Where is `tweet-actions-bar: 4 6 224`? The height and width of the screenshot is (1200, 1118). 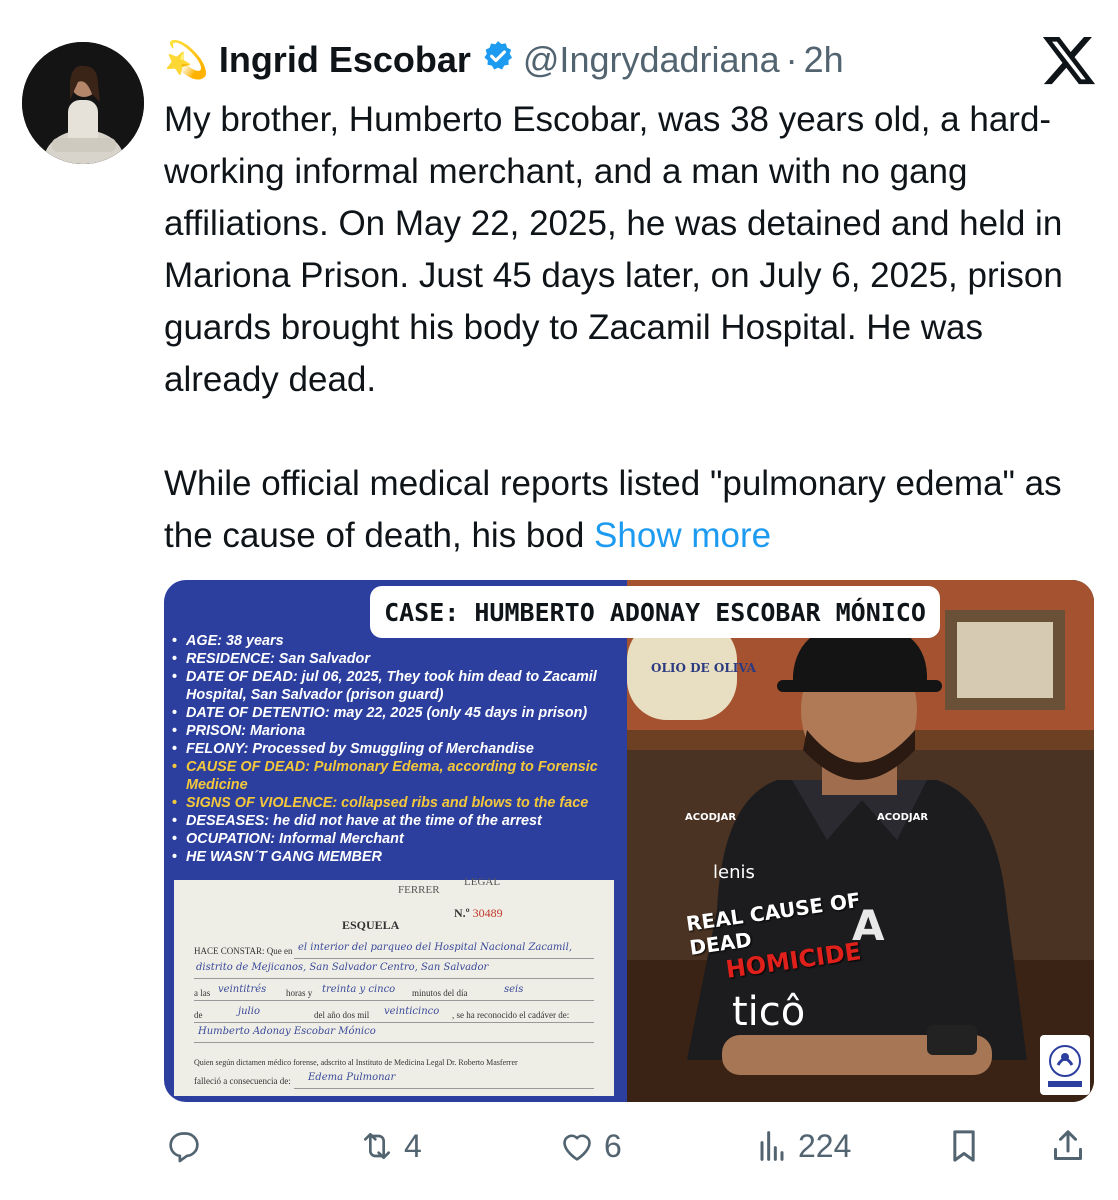 tweet-actions-bar: 4 6 224 is located at coordinates (629, 1146).